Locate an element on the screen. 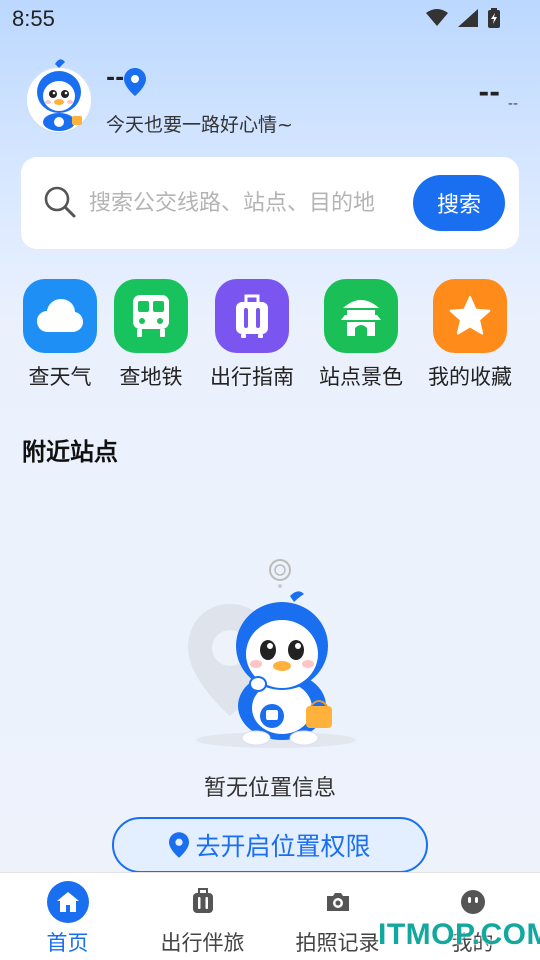 This screenshot has height=960, width=540. quick-action-scenery: 站点景色 is located at coordinates (361, 335).